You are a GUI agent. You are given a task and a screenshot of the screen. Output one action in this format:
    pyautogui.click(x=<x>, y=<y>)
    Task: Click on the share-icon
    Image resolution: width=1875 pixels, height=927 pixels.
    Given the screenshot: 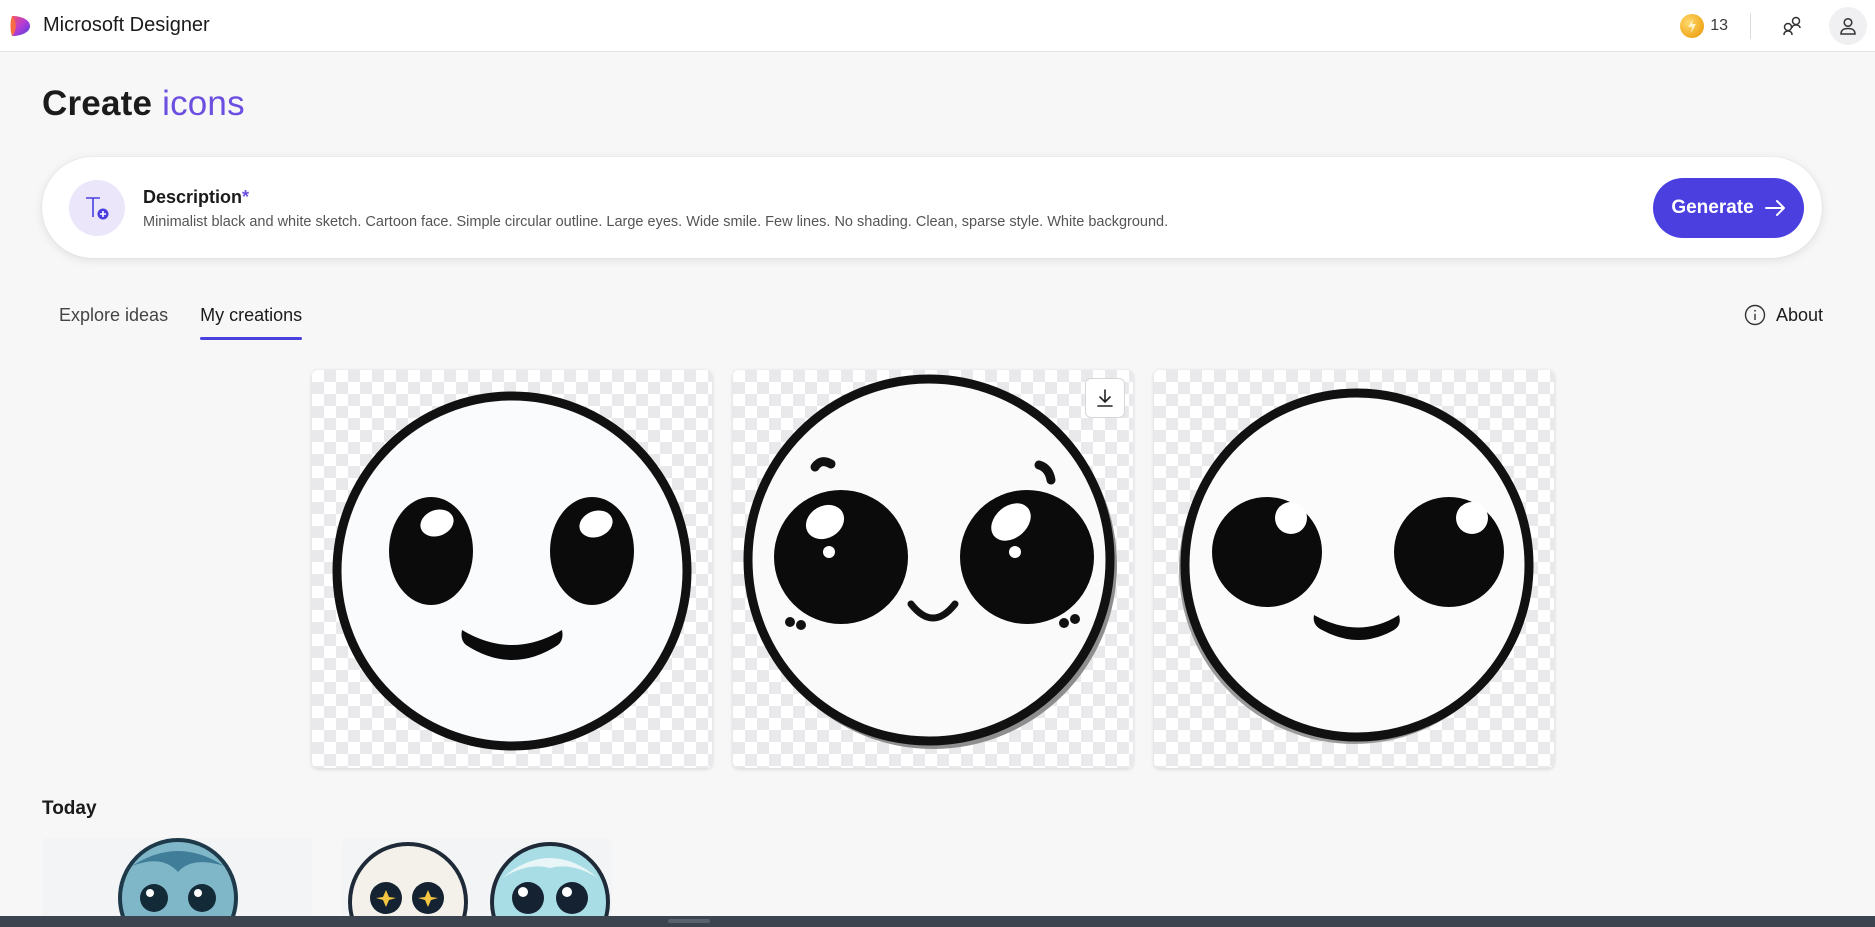 What is the action you would take?
    pyautogui.click(x=1792, y=26)
    